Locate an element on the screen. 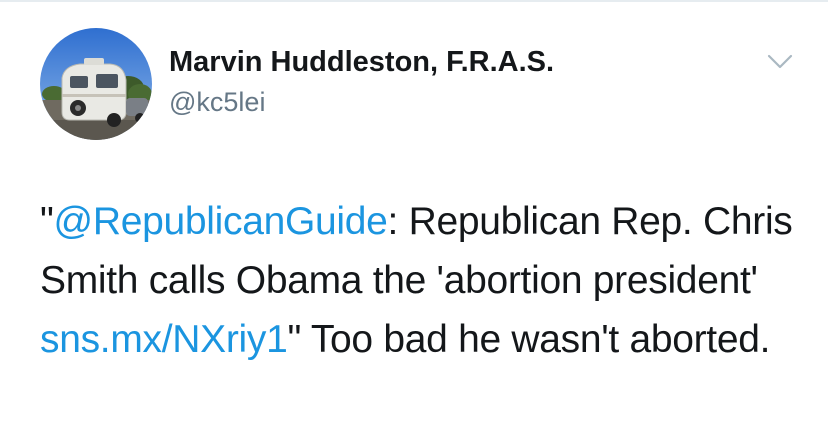  avatar-rv-trailer-photo is located at coordinates (96, 84).